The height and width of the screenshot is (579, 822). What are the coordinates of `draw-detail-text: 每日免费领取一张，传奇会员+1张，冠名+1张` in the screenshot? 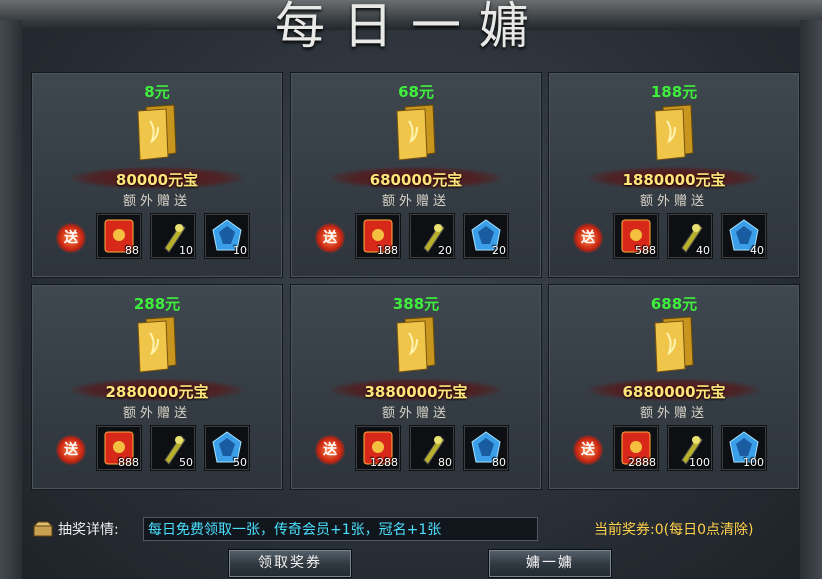 It's located at (340, 529).